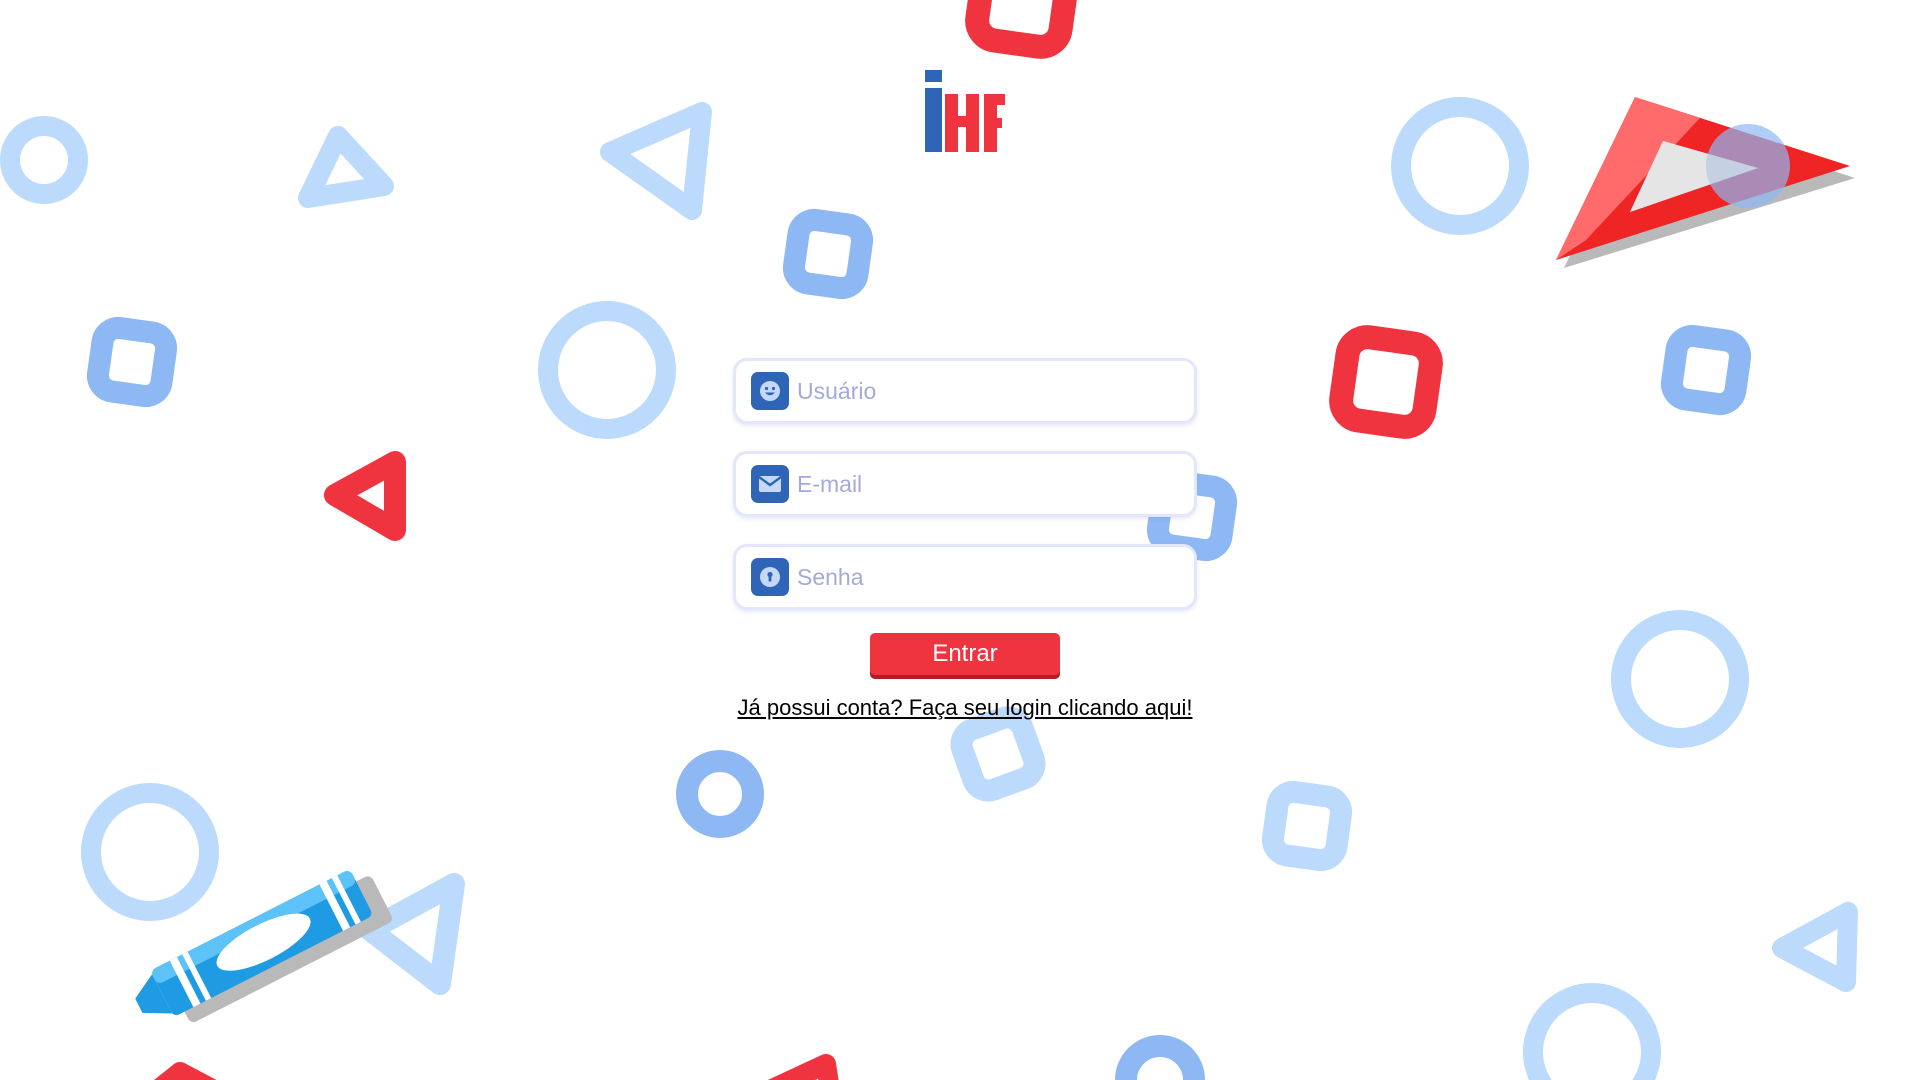 The image size is (1920, 1080). Describe the element at coordinates (770, 577) in the screenshot. I see `lock-icon` at that location.